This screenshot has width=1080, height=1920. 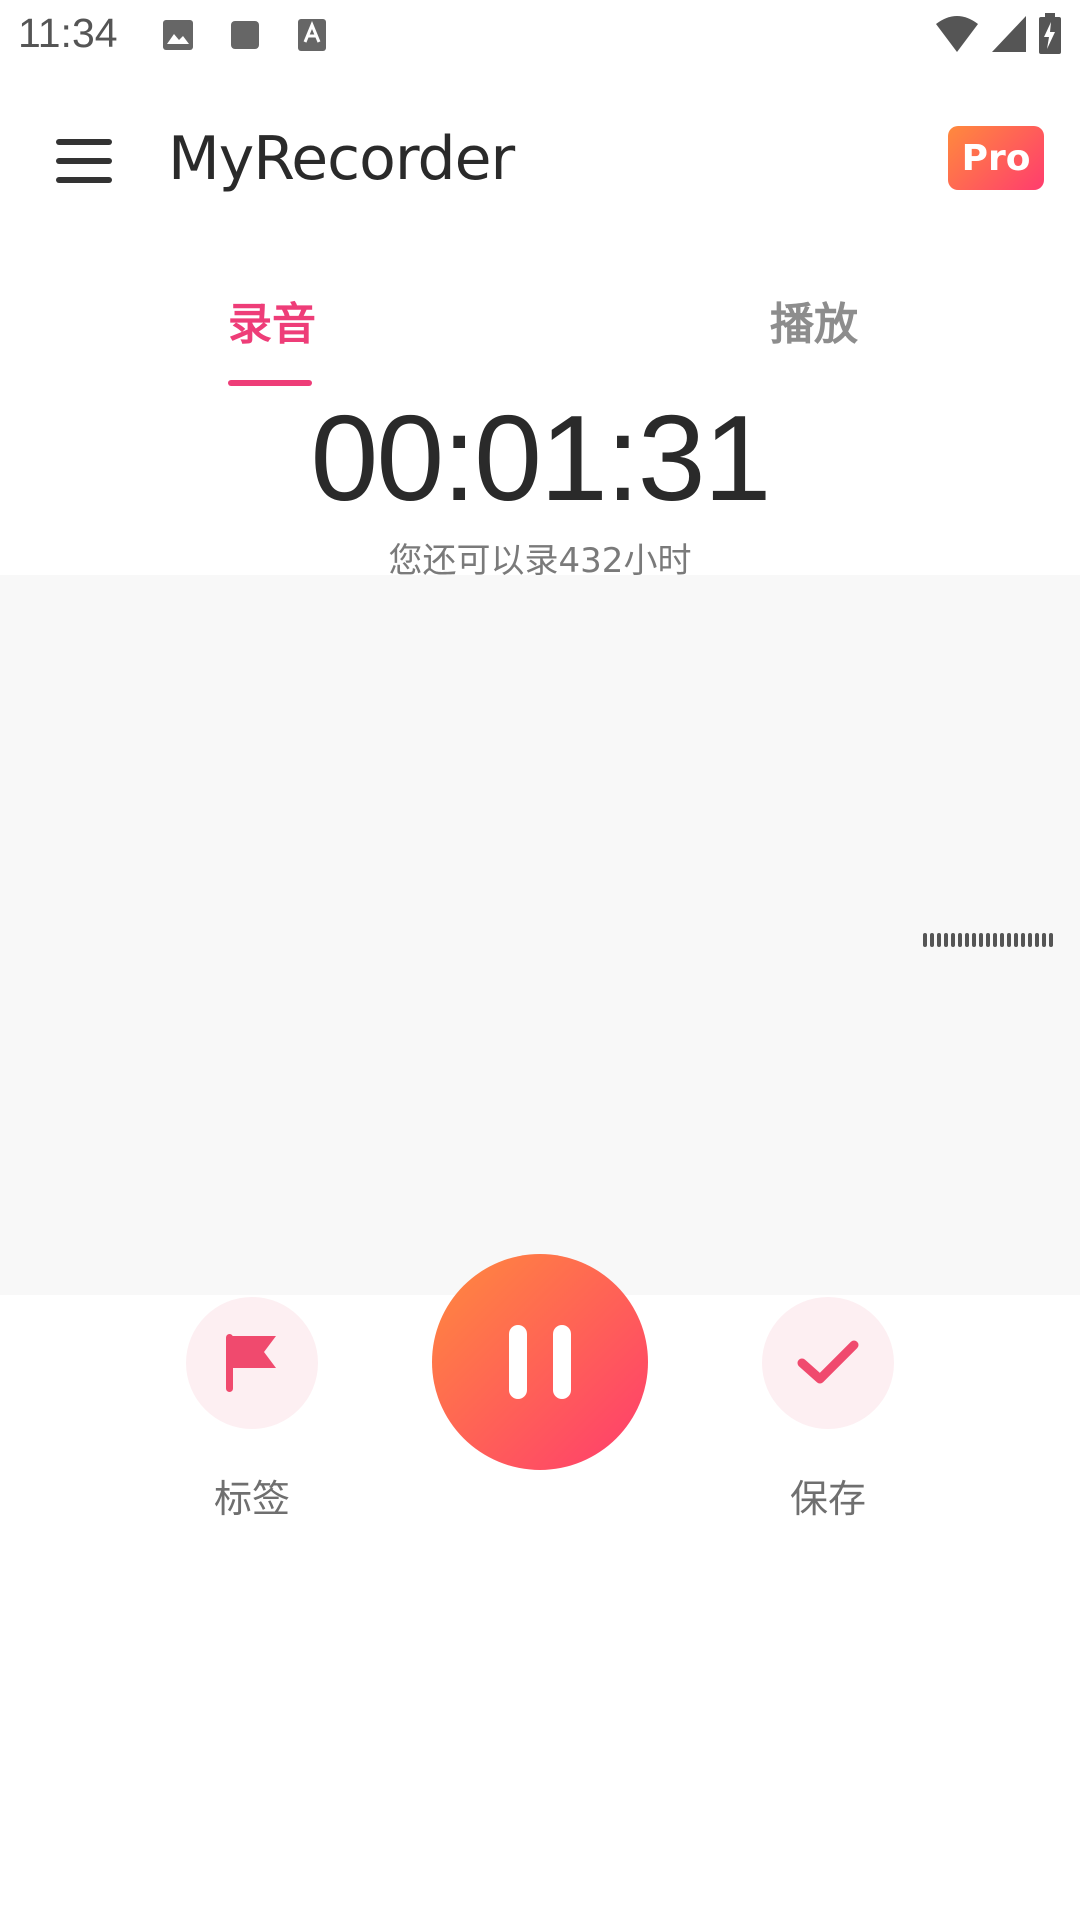 I want to click on tab-recording: 录音, so click(x=272, y=320).